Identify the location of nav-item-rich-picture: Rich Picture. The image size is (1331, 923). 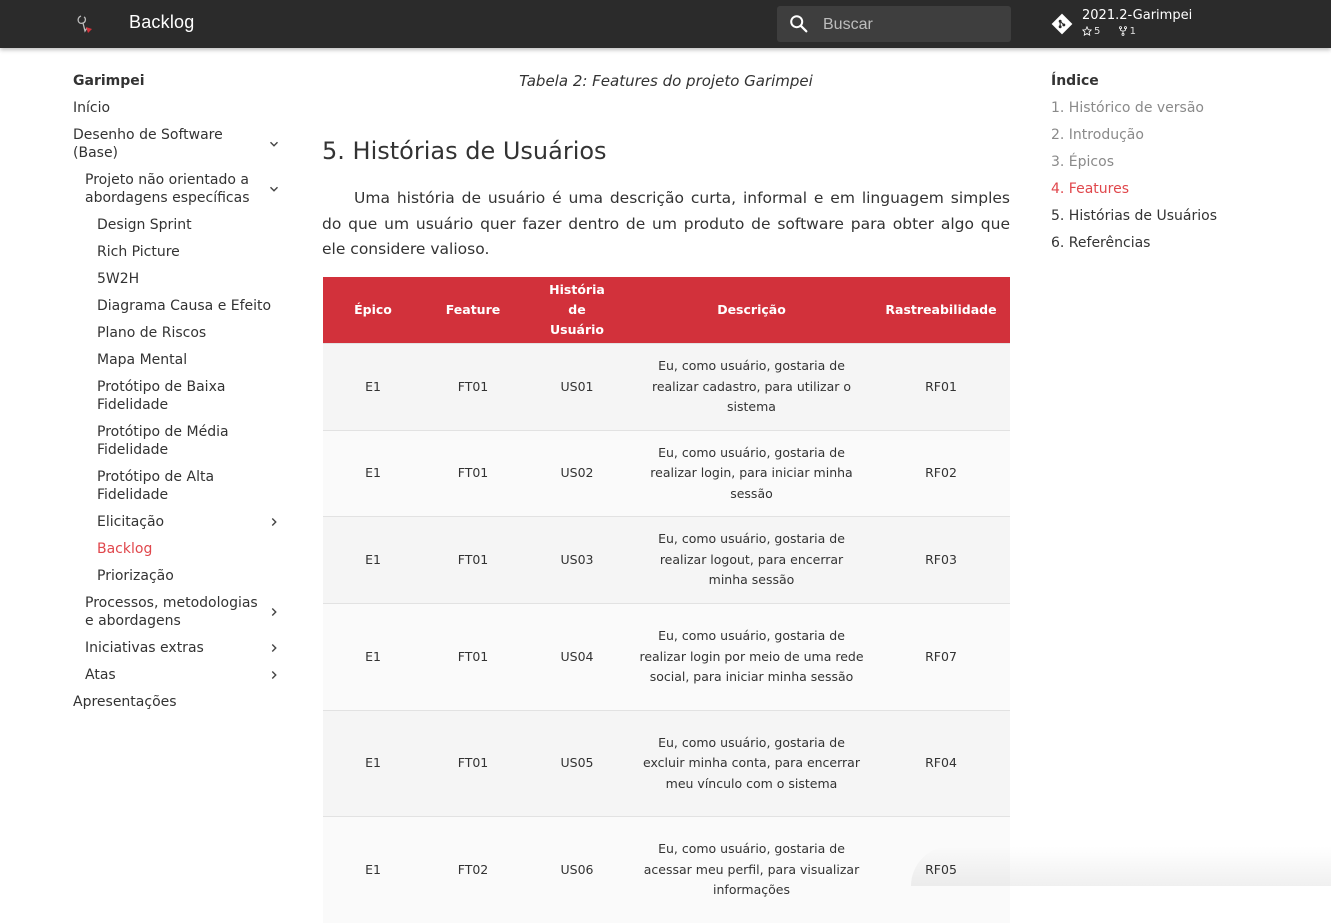
(138, 252).